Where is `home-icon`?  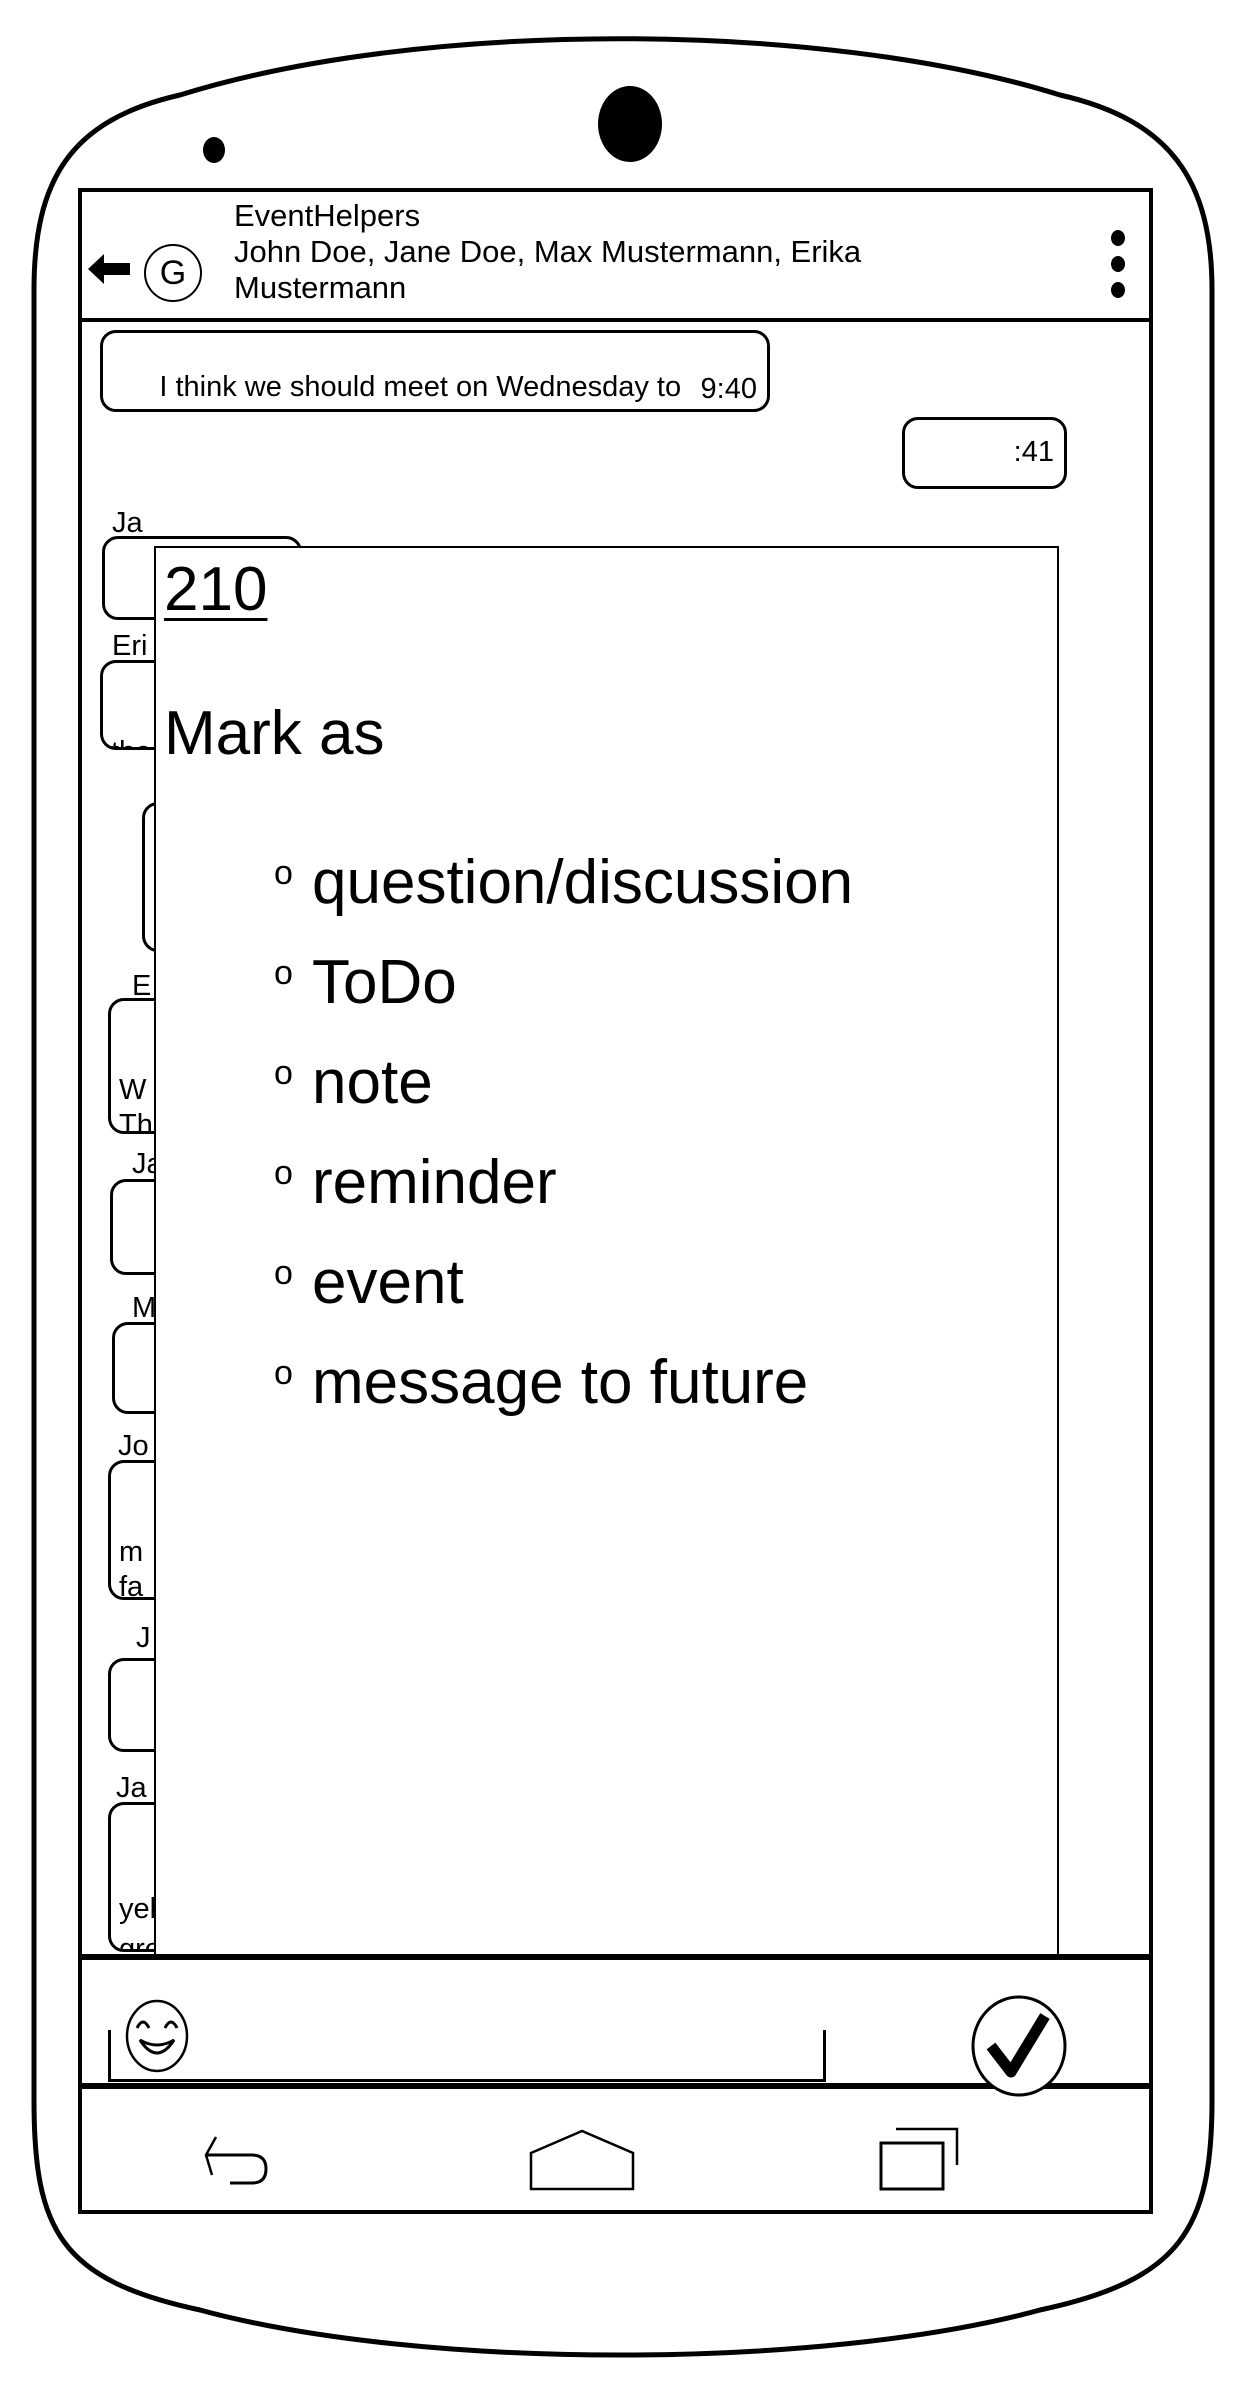
home-icon is located at coordinates (582, 2160).